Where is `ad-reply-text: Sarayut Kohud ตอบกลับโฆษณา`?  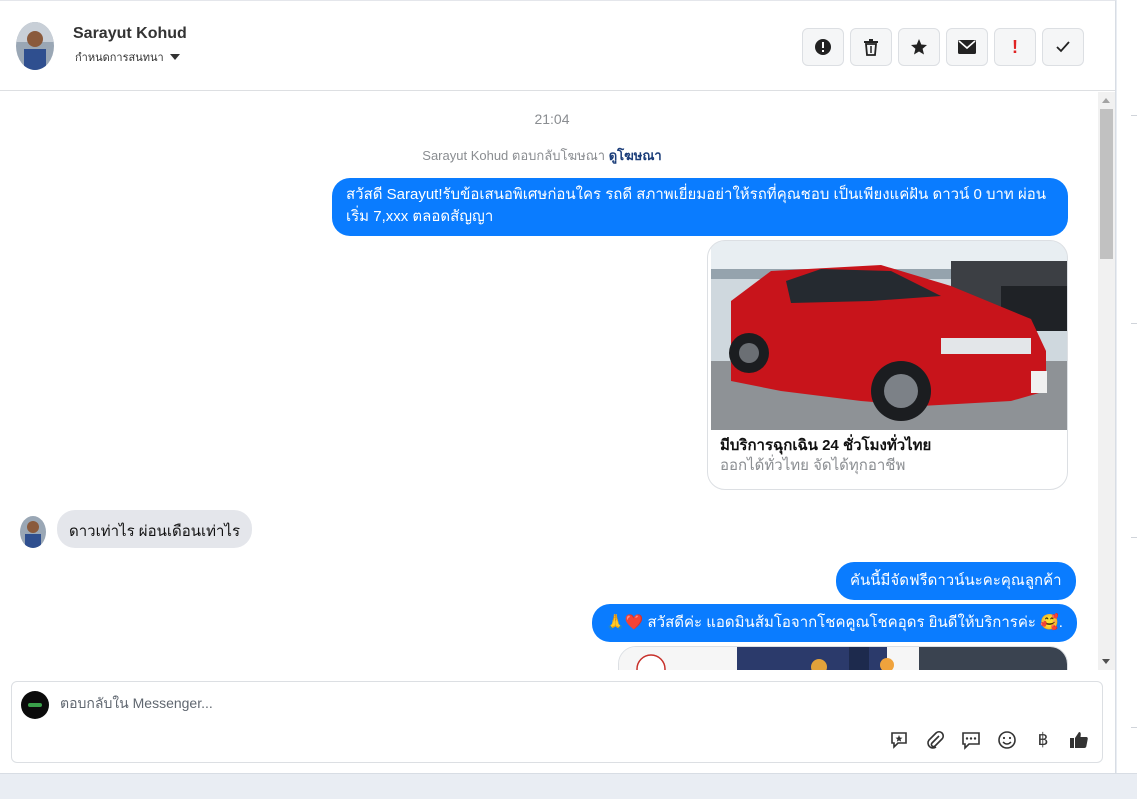
ad-reply-text: Sarayut Kohud ตอบกลับโฆษณา is located at coordinates (514, 155).